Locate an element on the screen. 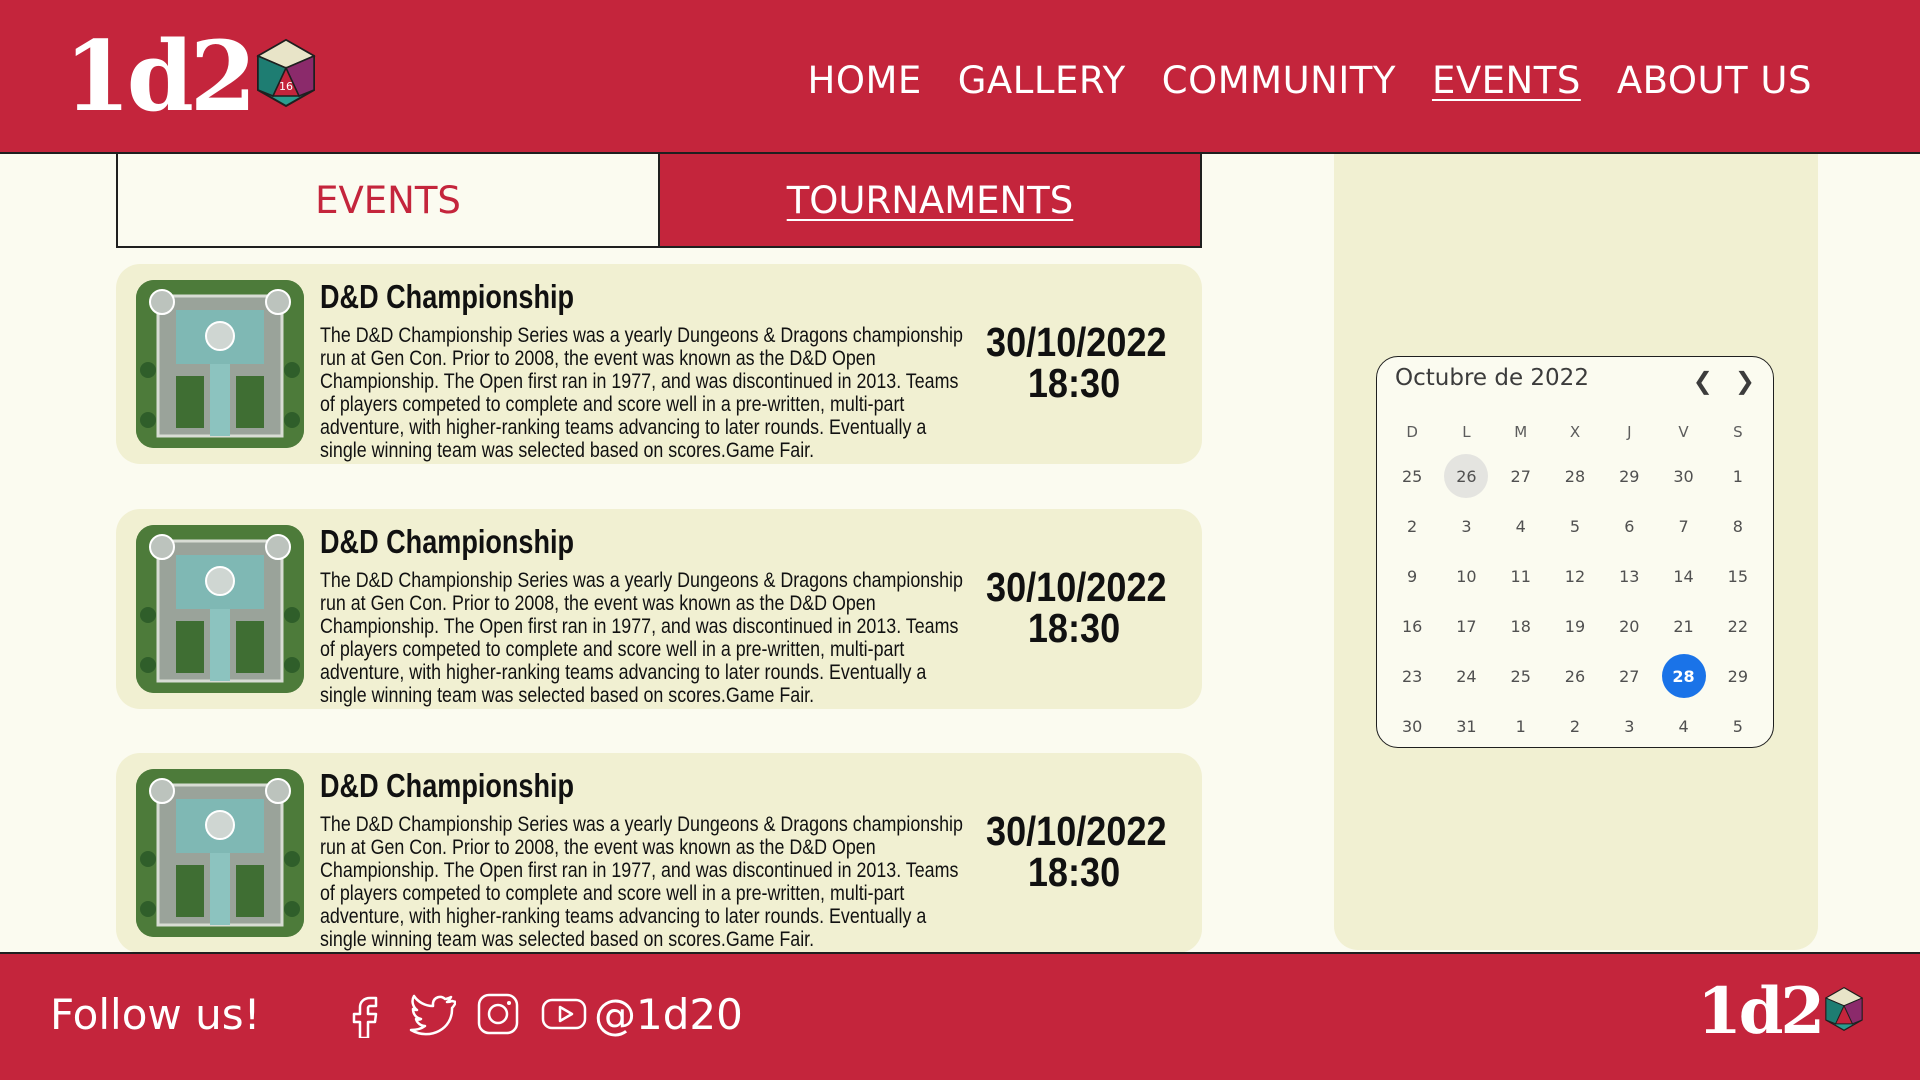 The image size is (1920, 1080). calendar-weekday: J is located at coordinates (1629, 432).